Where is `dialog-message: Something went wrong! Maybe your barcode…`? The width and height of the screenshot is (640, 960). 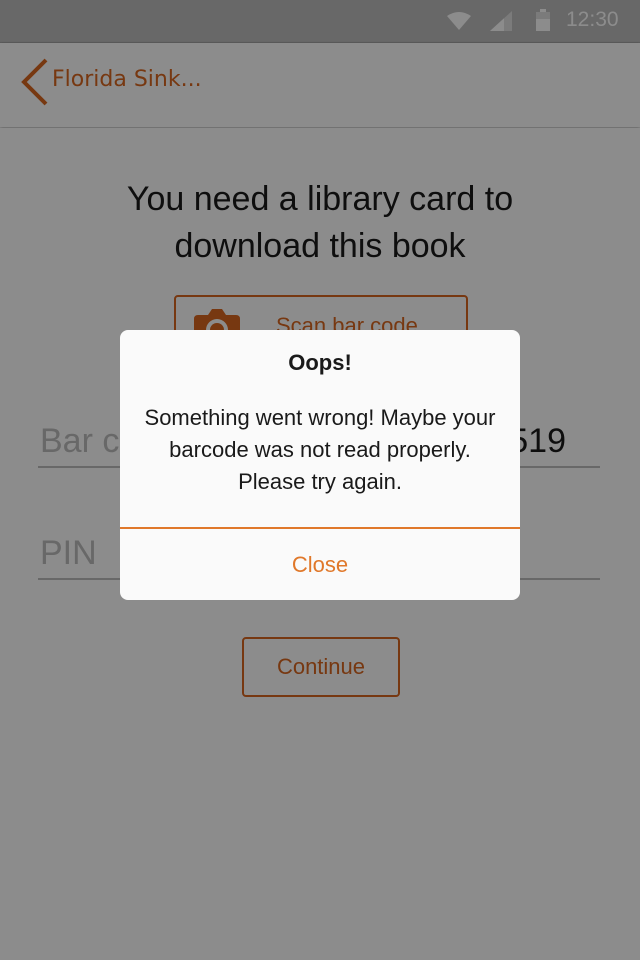 dialog-message: Something went wrong! Maybe your barcode… is located at coordinates (320, 449).